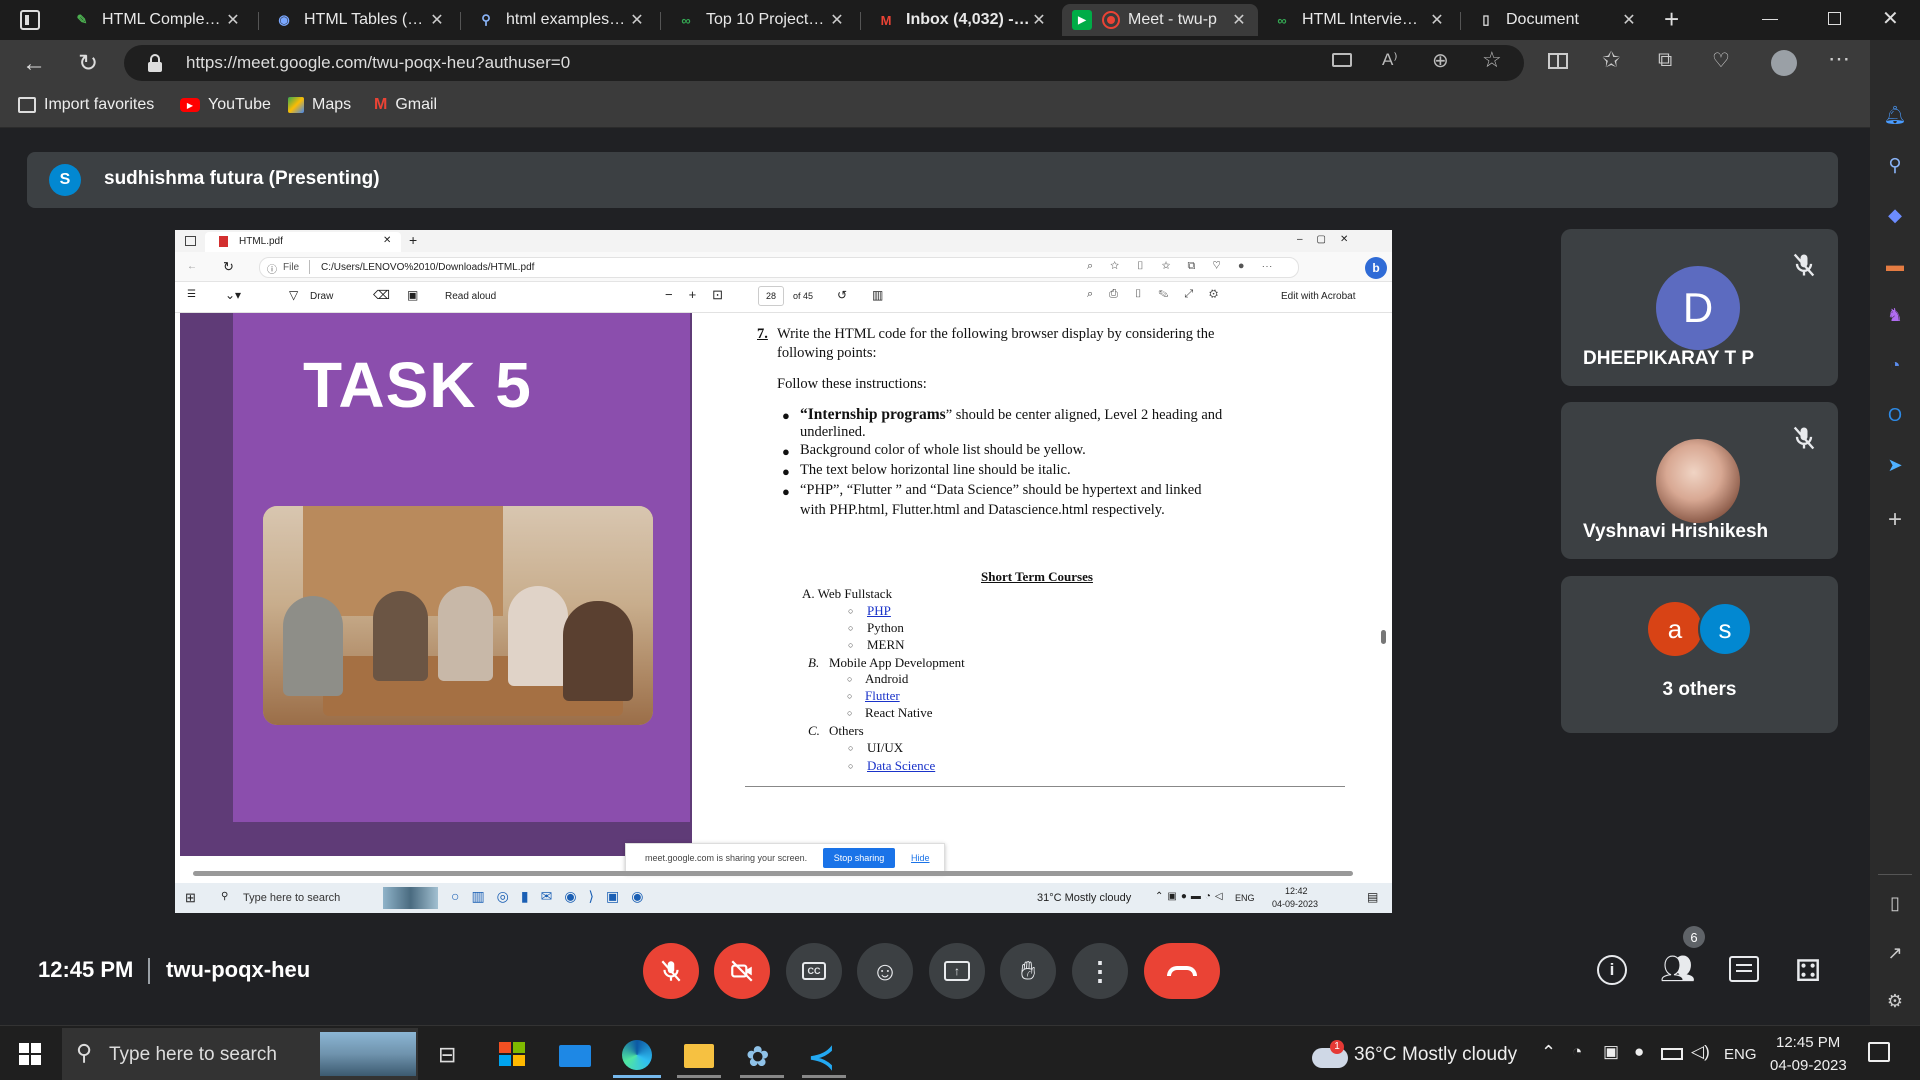 The image size is (1920, 1080). I want to click on tab-html-examples: ⚲ html examples for ✕, so click(561, 20).